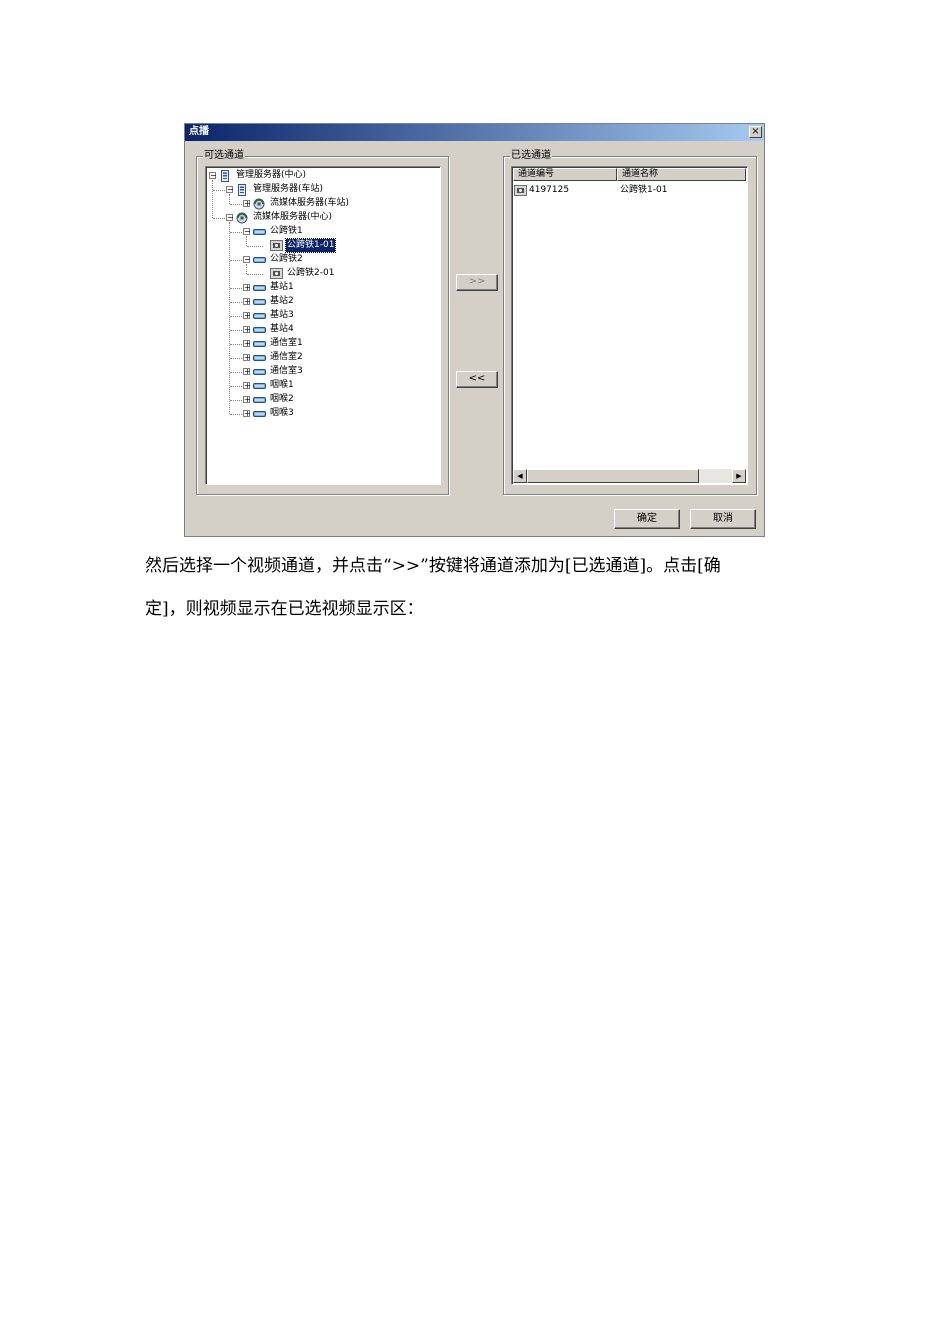 Image resolution: width=950 pixels, height=1344 pixels. I want to click on tree-node: − 管理服务器(中心), so click(321, 175).